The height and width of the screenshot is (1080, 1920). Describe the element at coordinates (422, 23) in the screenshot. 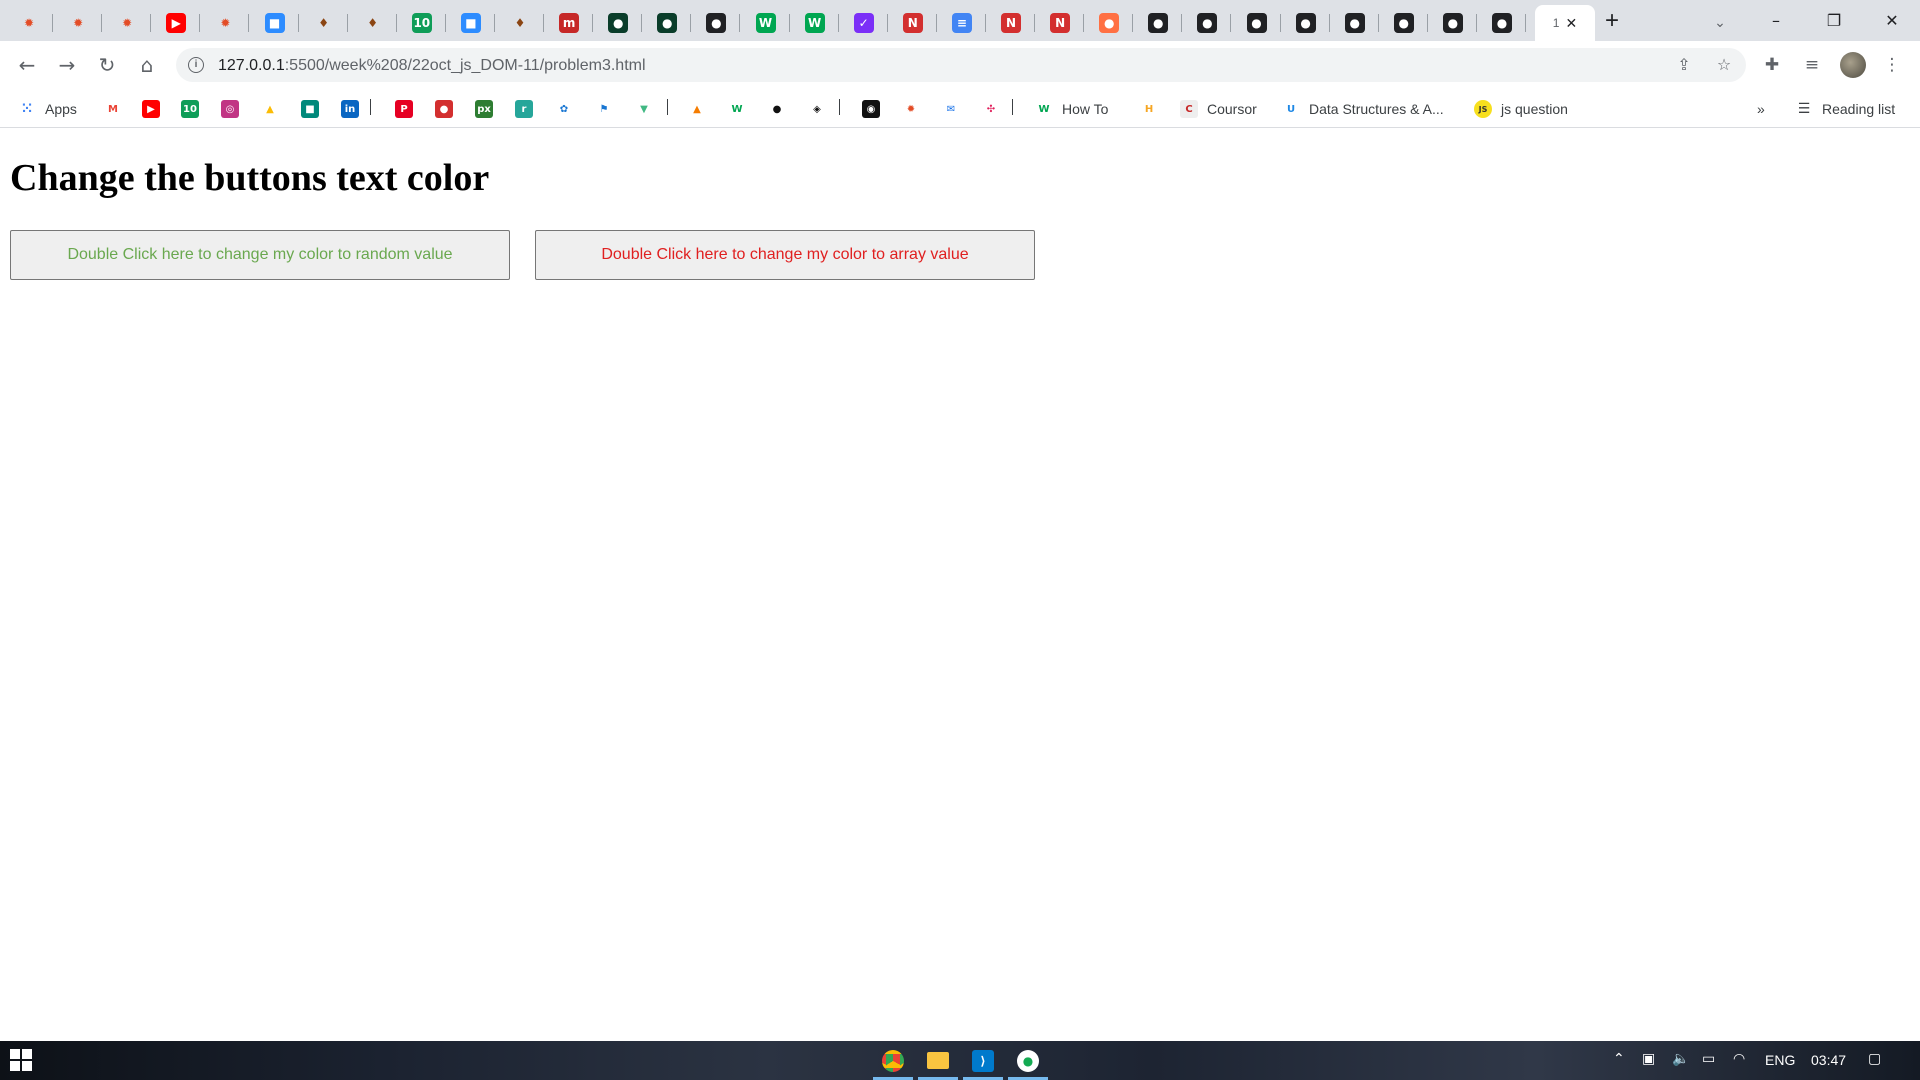

I see `browser-tab: 10` at that location.